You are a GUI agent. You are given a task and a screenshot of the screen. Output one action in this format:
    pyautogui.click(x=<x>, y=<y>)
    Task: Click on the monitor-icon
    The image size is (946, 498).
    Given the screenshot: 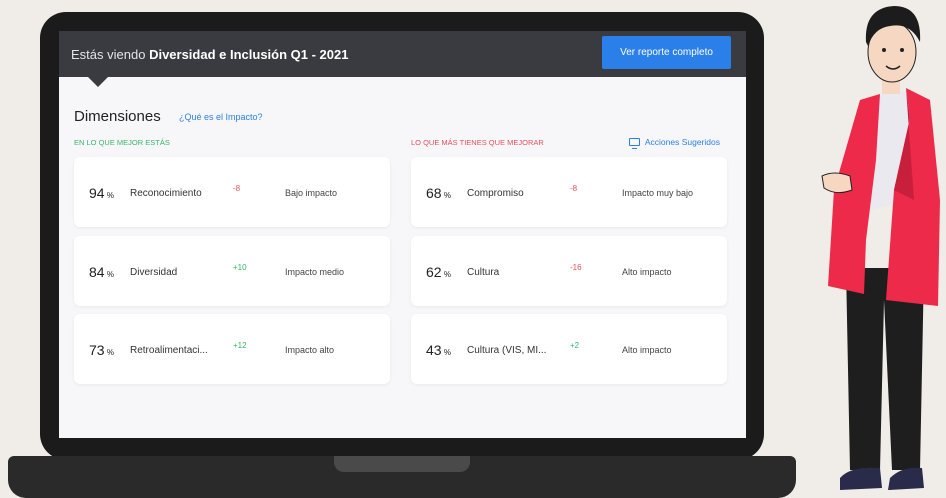 What is the action you would take?
    pyautogui.click(x=634, y=143)
    